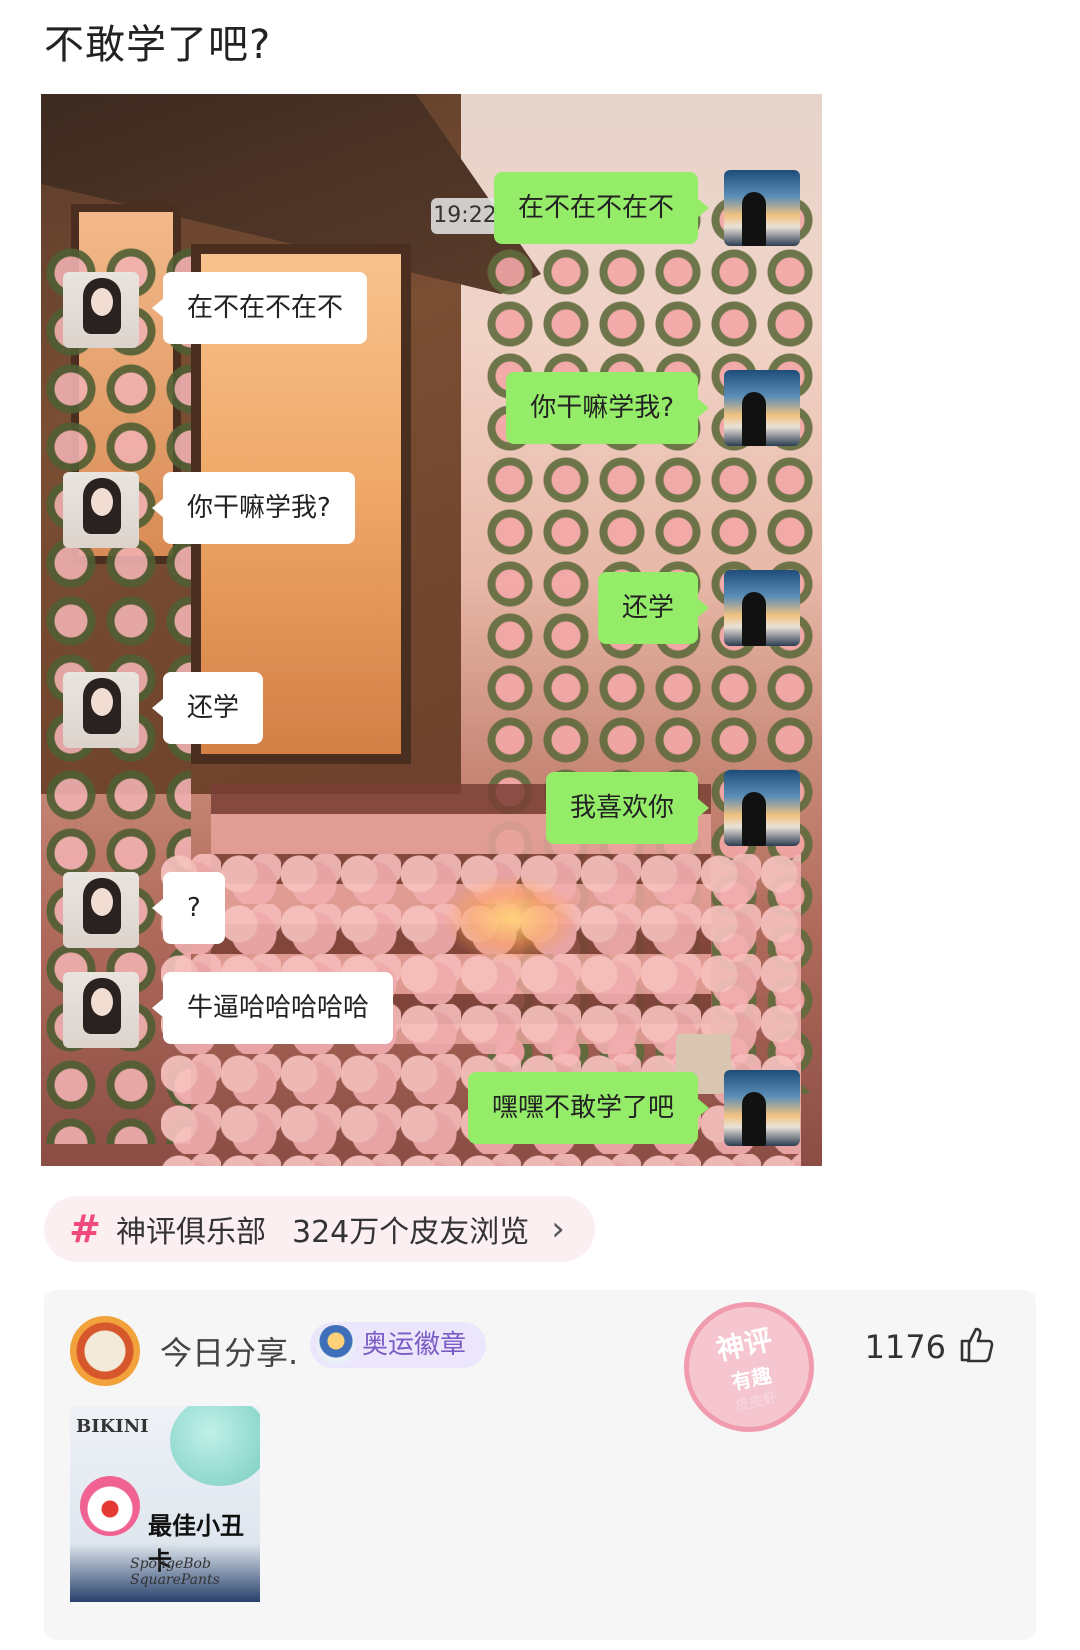  I want to click on chat-bubble-incoming: 你干嘛学我?, so click(253, 508).